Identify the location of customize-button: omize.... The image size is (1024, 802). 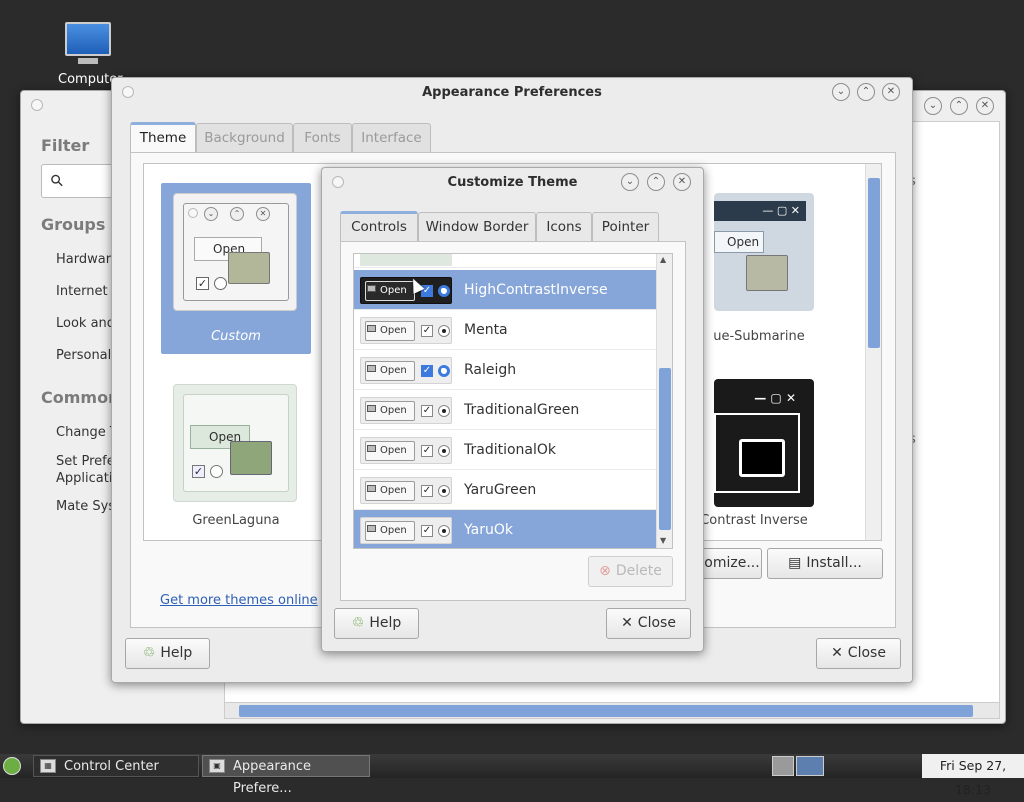
(732, 563).